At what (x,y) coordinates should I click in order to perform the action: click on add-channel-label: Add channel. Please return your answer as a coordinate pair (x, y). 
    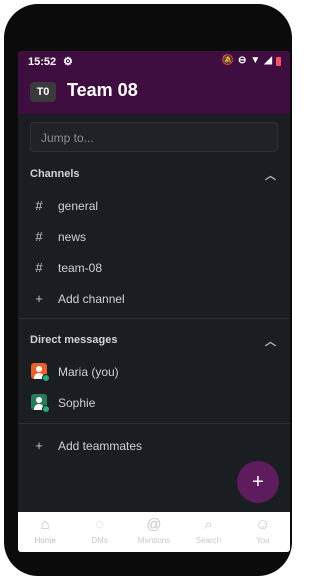
    Looking at the image, I should click on (91, 299).